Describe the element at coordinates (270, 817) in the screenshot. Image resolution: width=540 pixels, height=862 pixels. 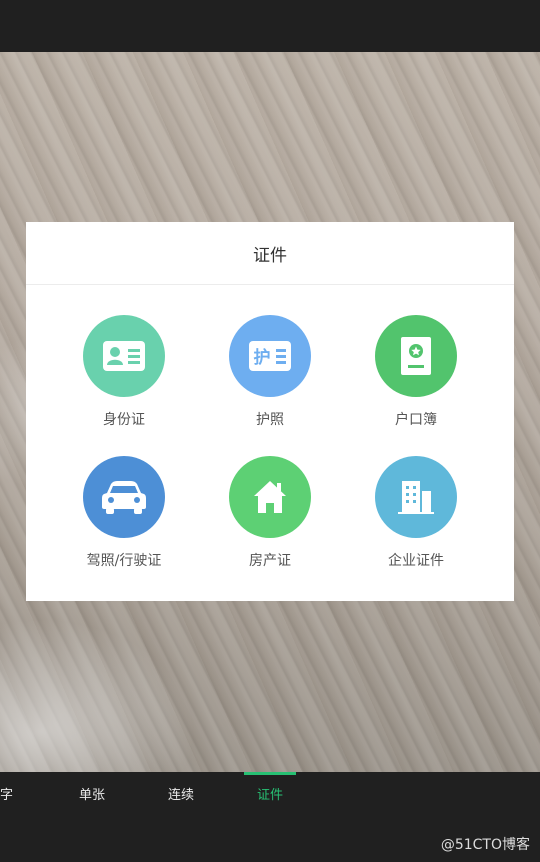
I see `mode-tab-bar: 字 单张 连续 证件 @51CTO博客` at that location.